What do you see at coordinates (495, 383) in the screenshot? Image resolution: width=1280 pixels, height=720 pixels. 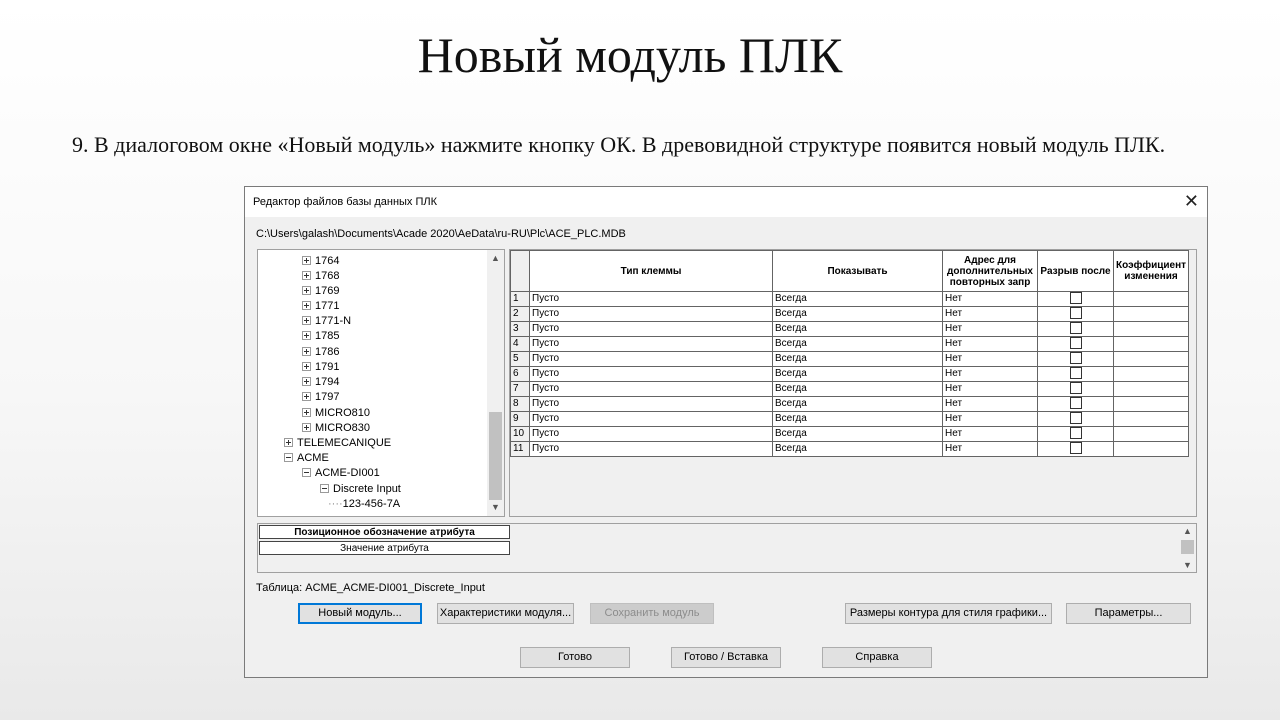 I see `tree-scrollbar: ▲ ▼` at bounding box center [495, 383].